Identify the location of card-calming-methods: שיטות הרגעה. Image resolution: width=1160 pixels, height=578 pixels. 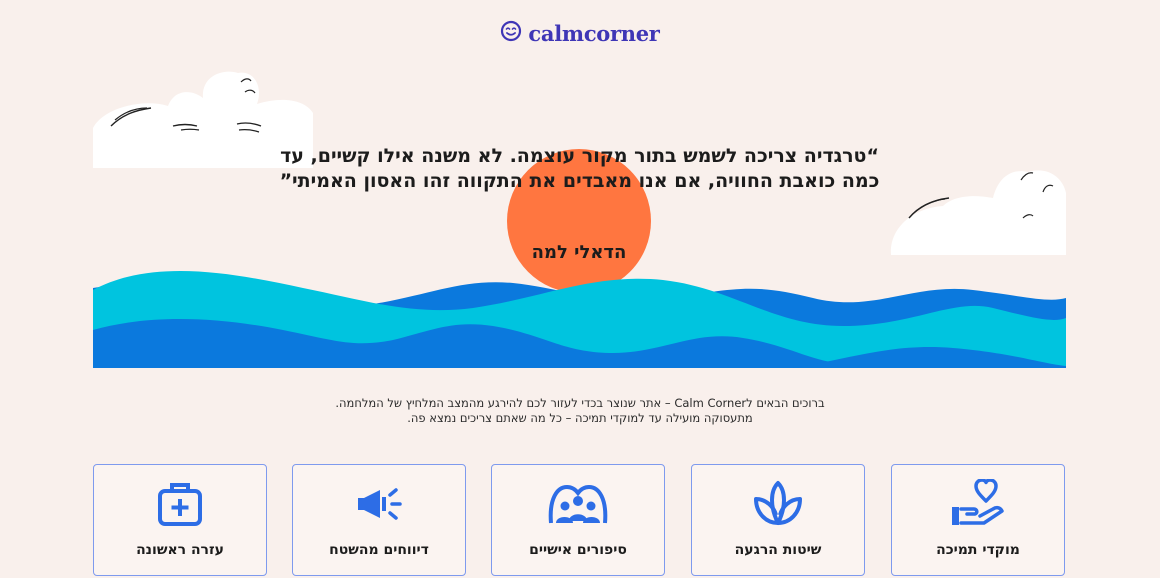
(778, 520).